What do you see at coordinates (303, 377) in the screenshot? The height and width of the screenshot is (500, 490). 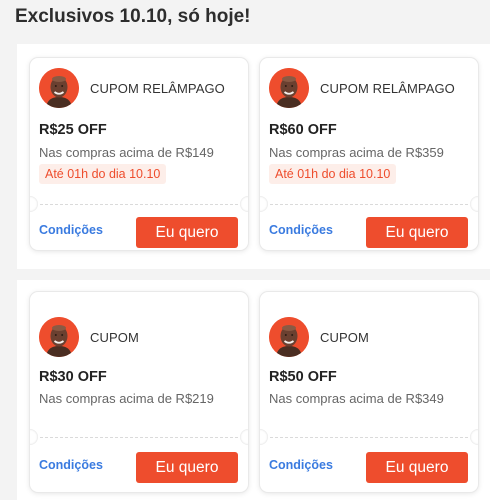 I see `coupon-discount: R$50 OFF` at bounding box center [303, 377].